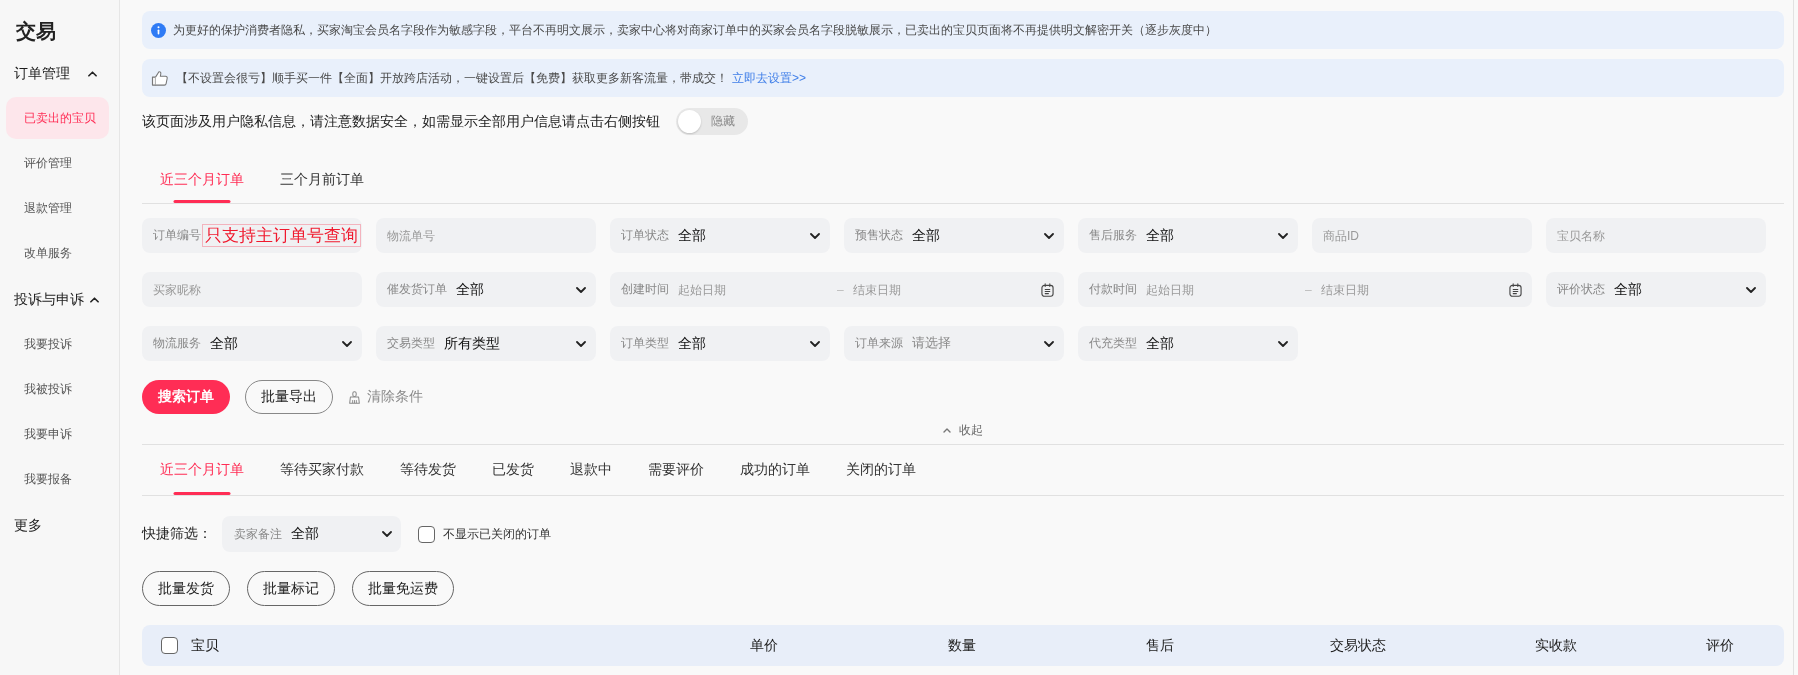 Image resolution: width=1798 pixels, height=675 pixels. What do you see at coordinates (252, 289) in the screenshot?
I see `input-field: 买家昵称` at bounding box center [252, 289].